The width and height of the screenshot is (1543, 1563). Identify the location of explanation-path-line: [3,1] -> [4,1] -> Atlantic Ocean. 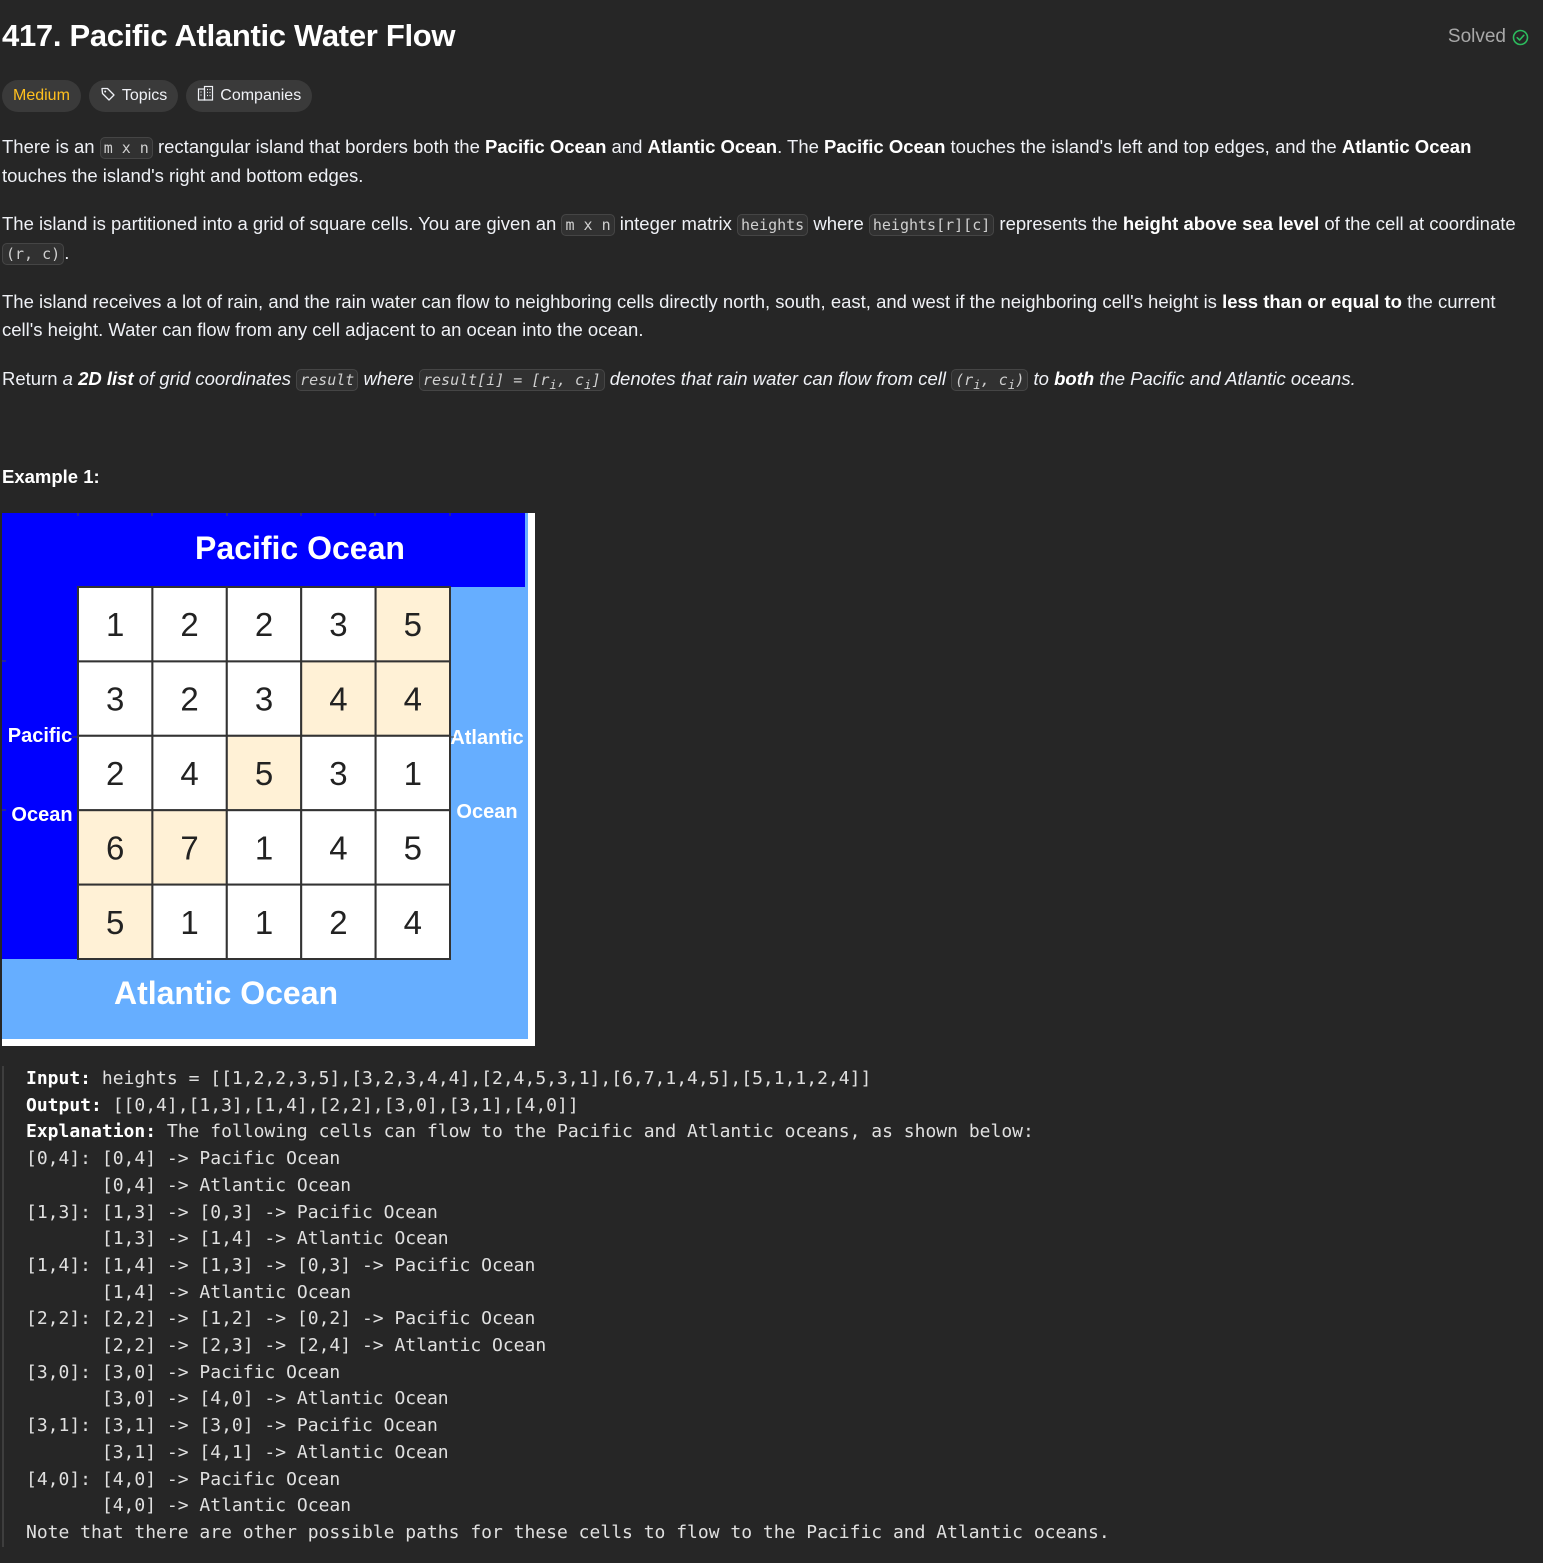
(237, 1452).